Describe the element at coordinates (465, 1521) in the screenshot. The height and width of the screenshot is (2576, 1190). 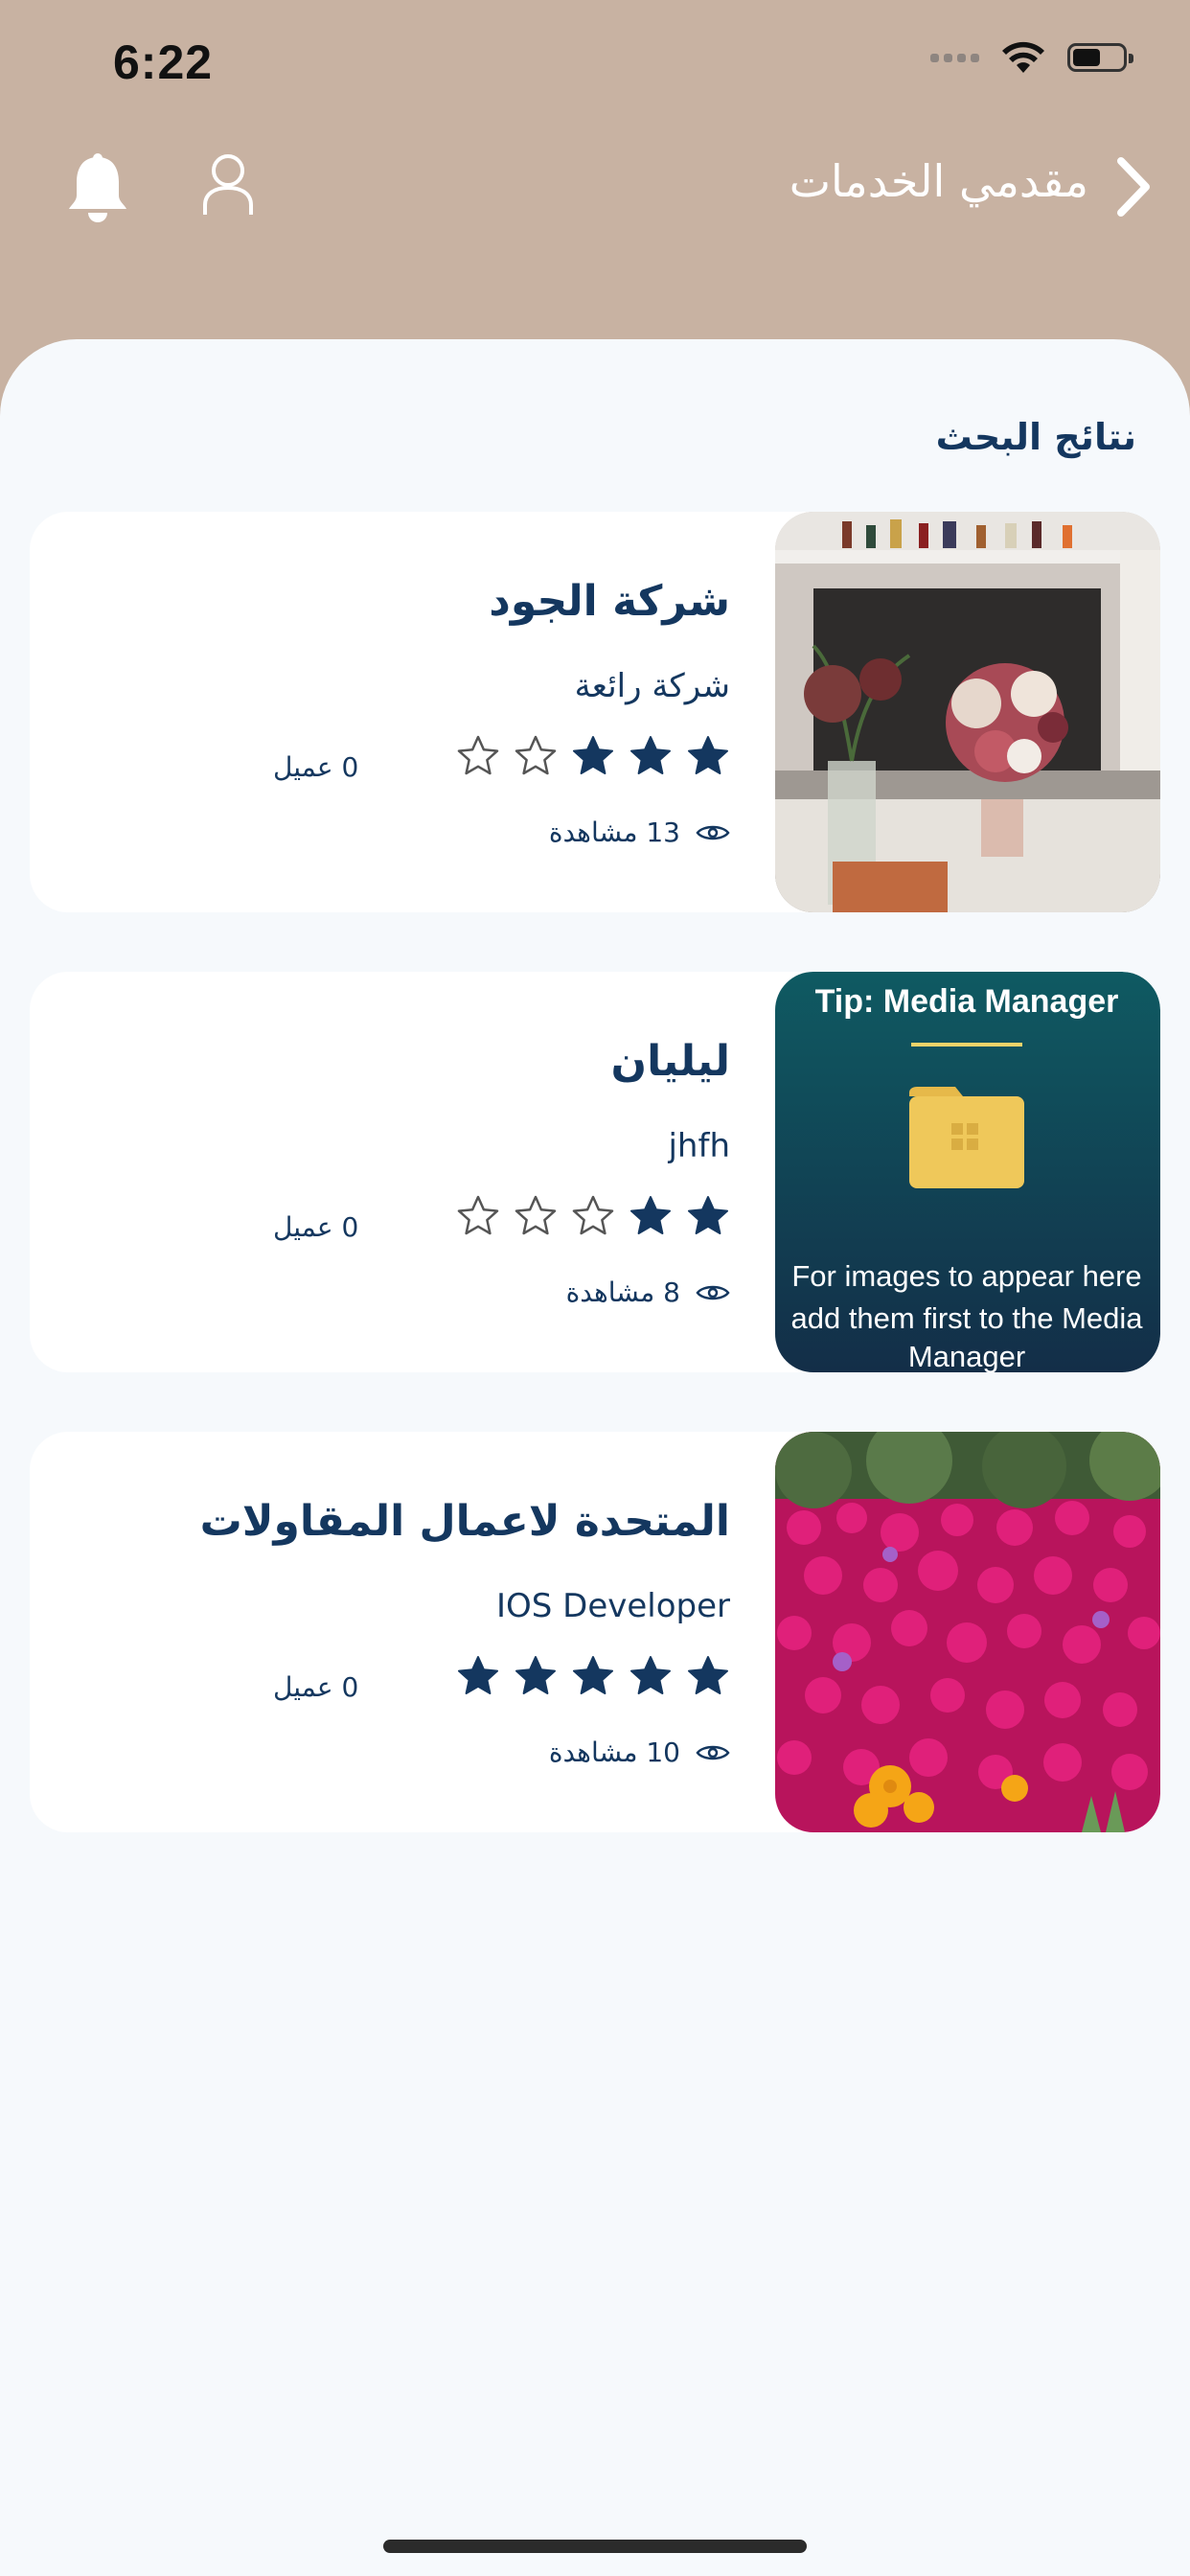
I see `provider-name: المتحدة لاعمال المقاولات` at that location.